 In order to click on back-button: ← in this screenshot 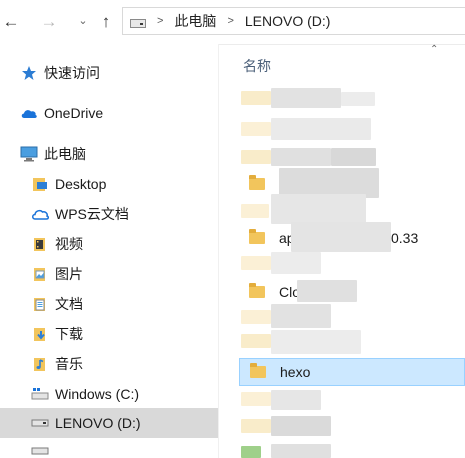, I will do `click(11, 21)`.